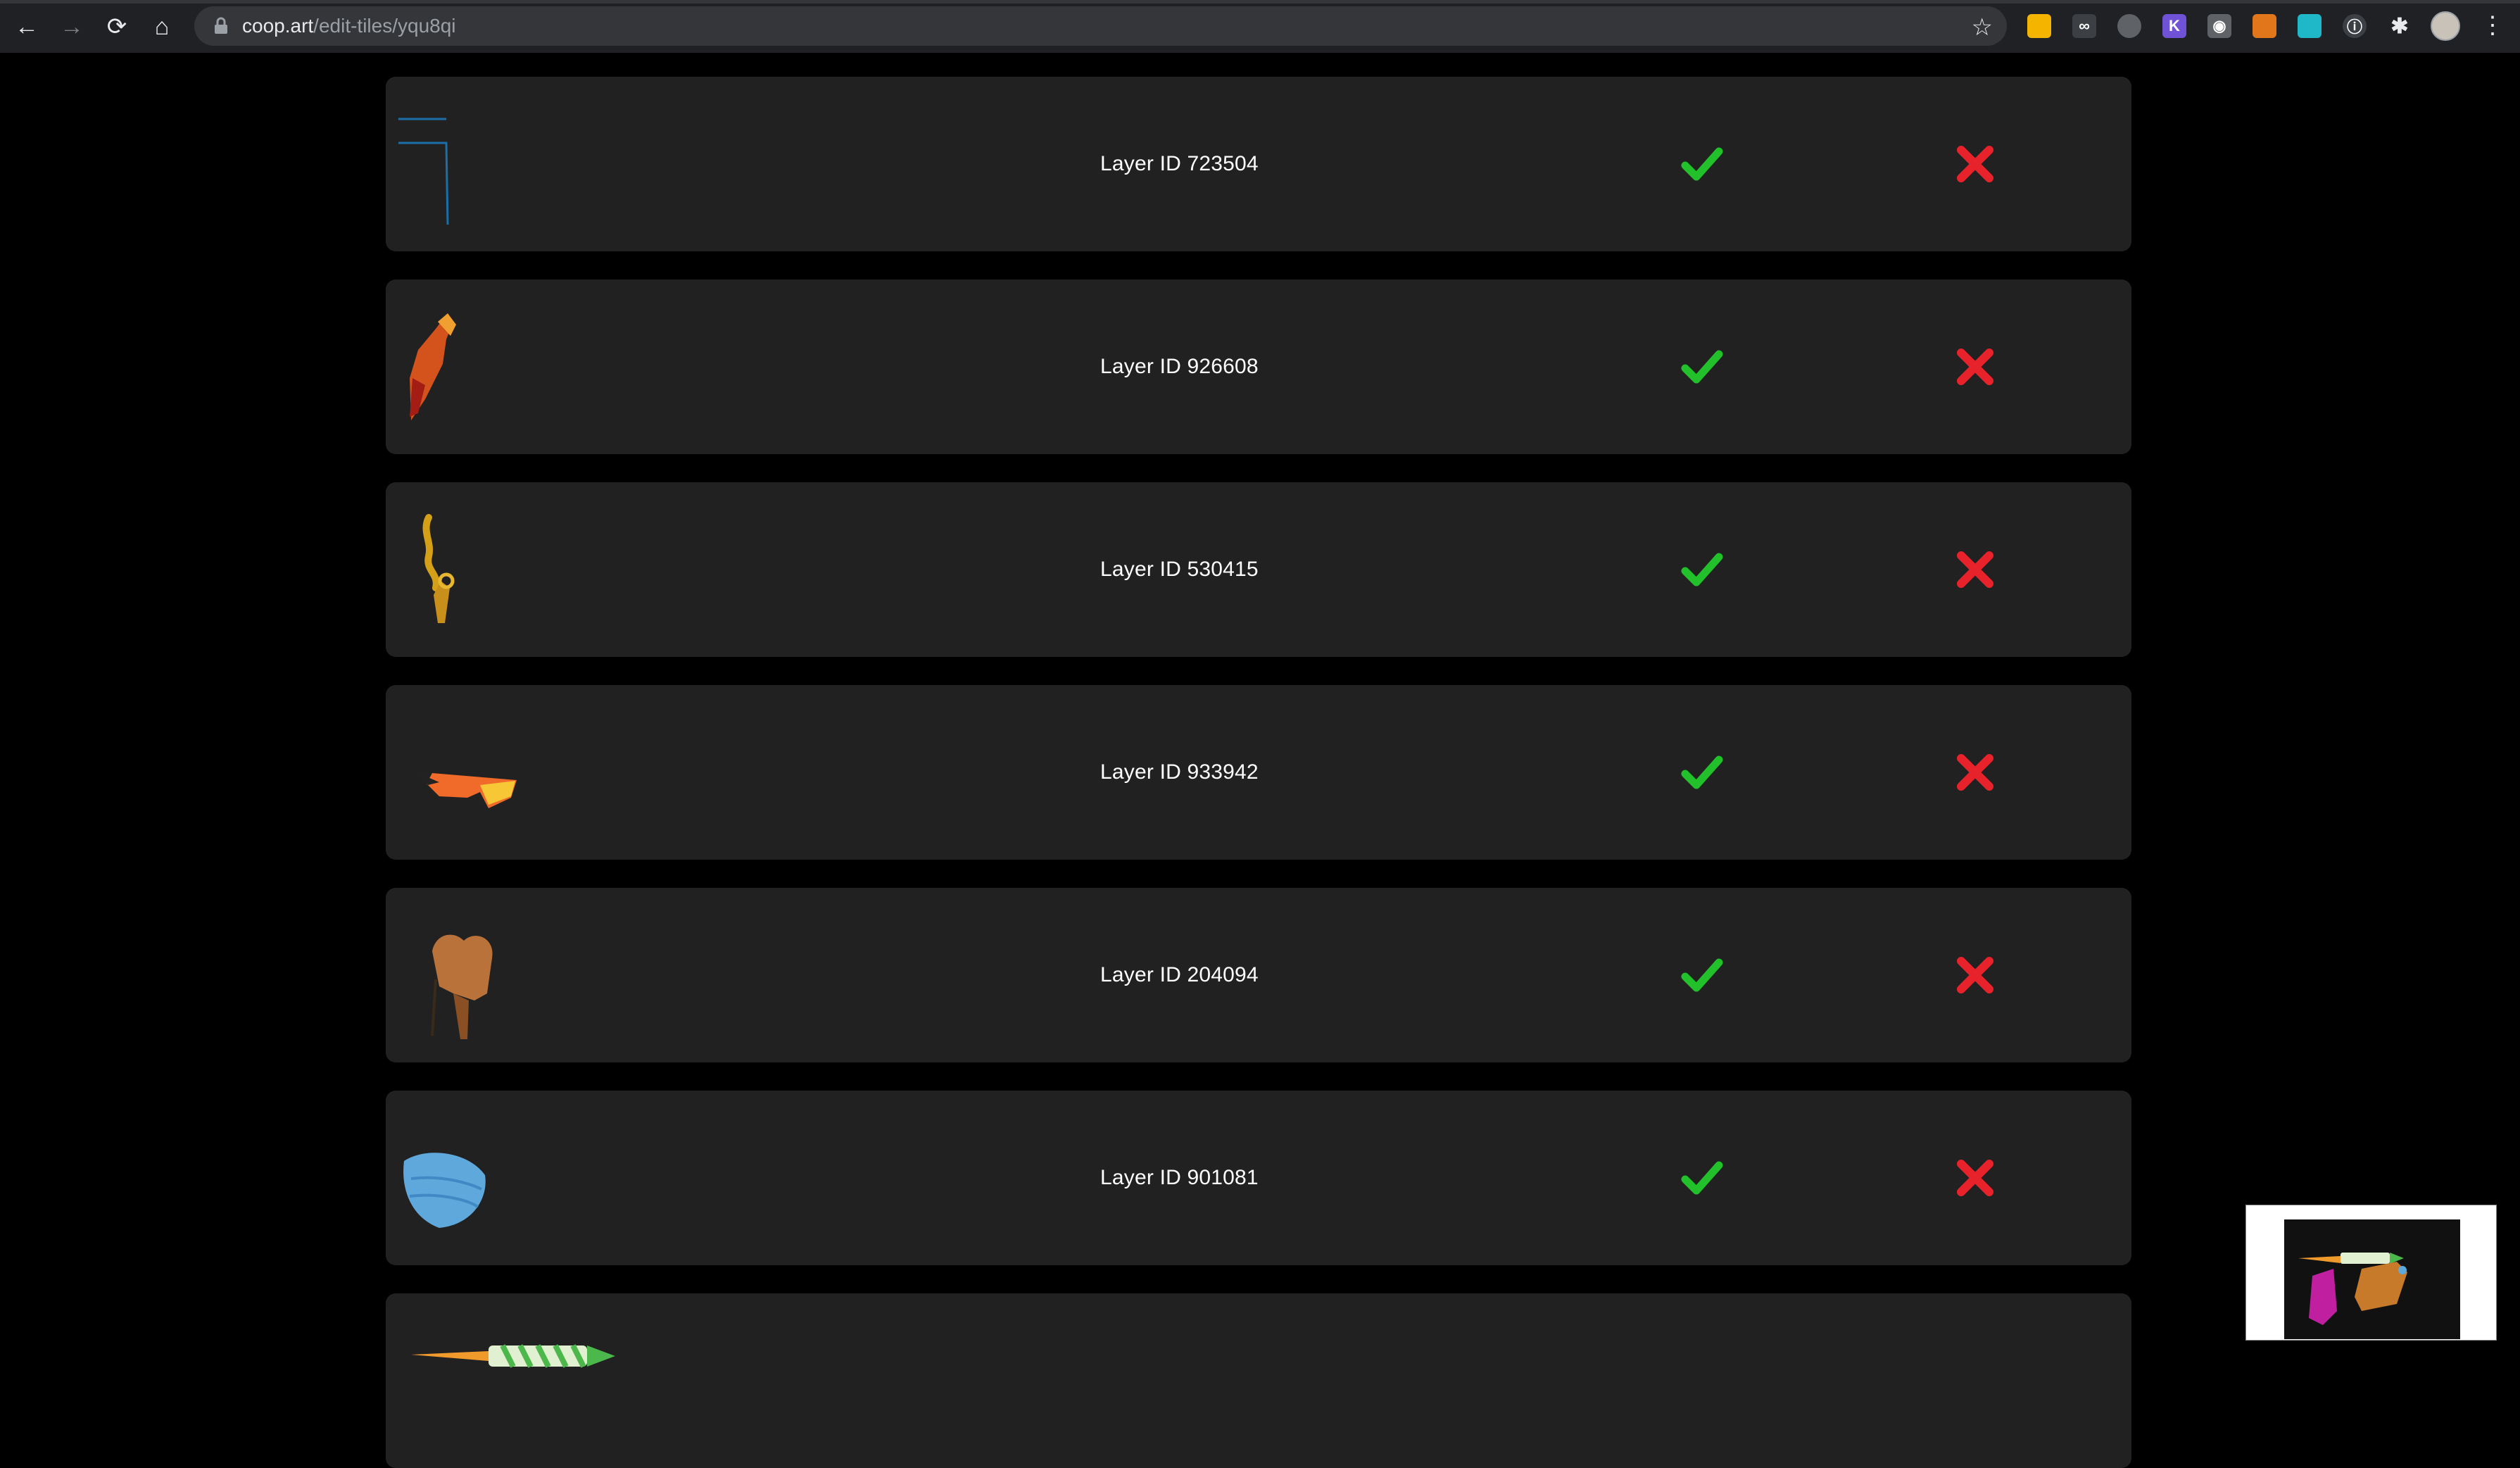 The image size is (2520, 1468). What do you see at coordinates (1179, 569) in the screenshot?
I see `layer-id-label: Layer ID 530415` at bounding box center [1179, 569].